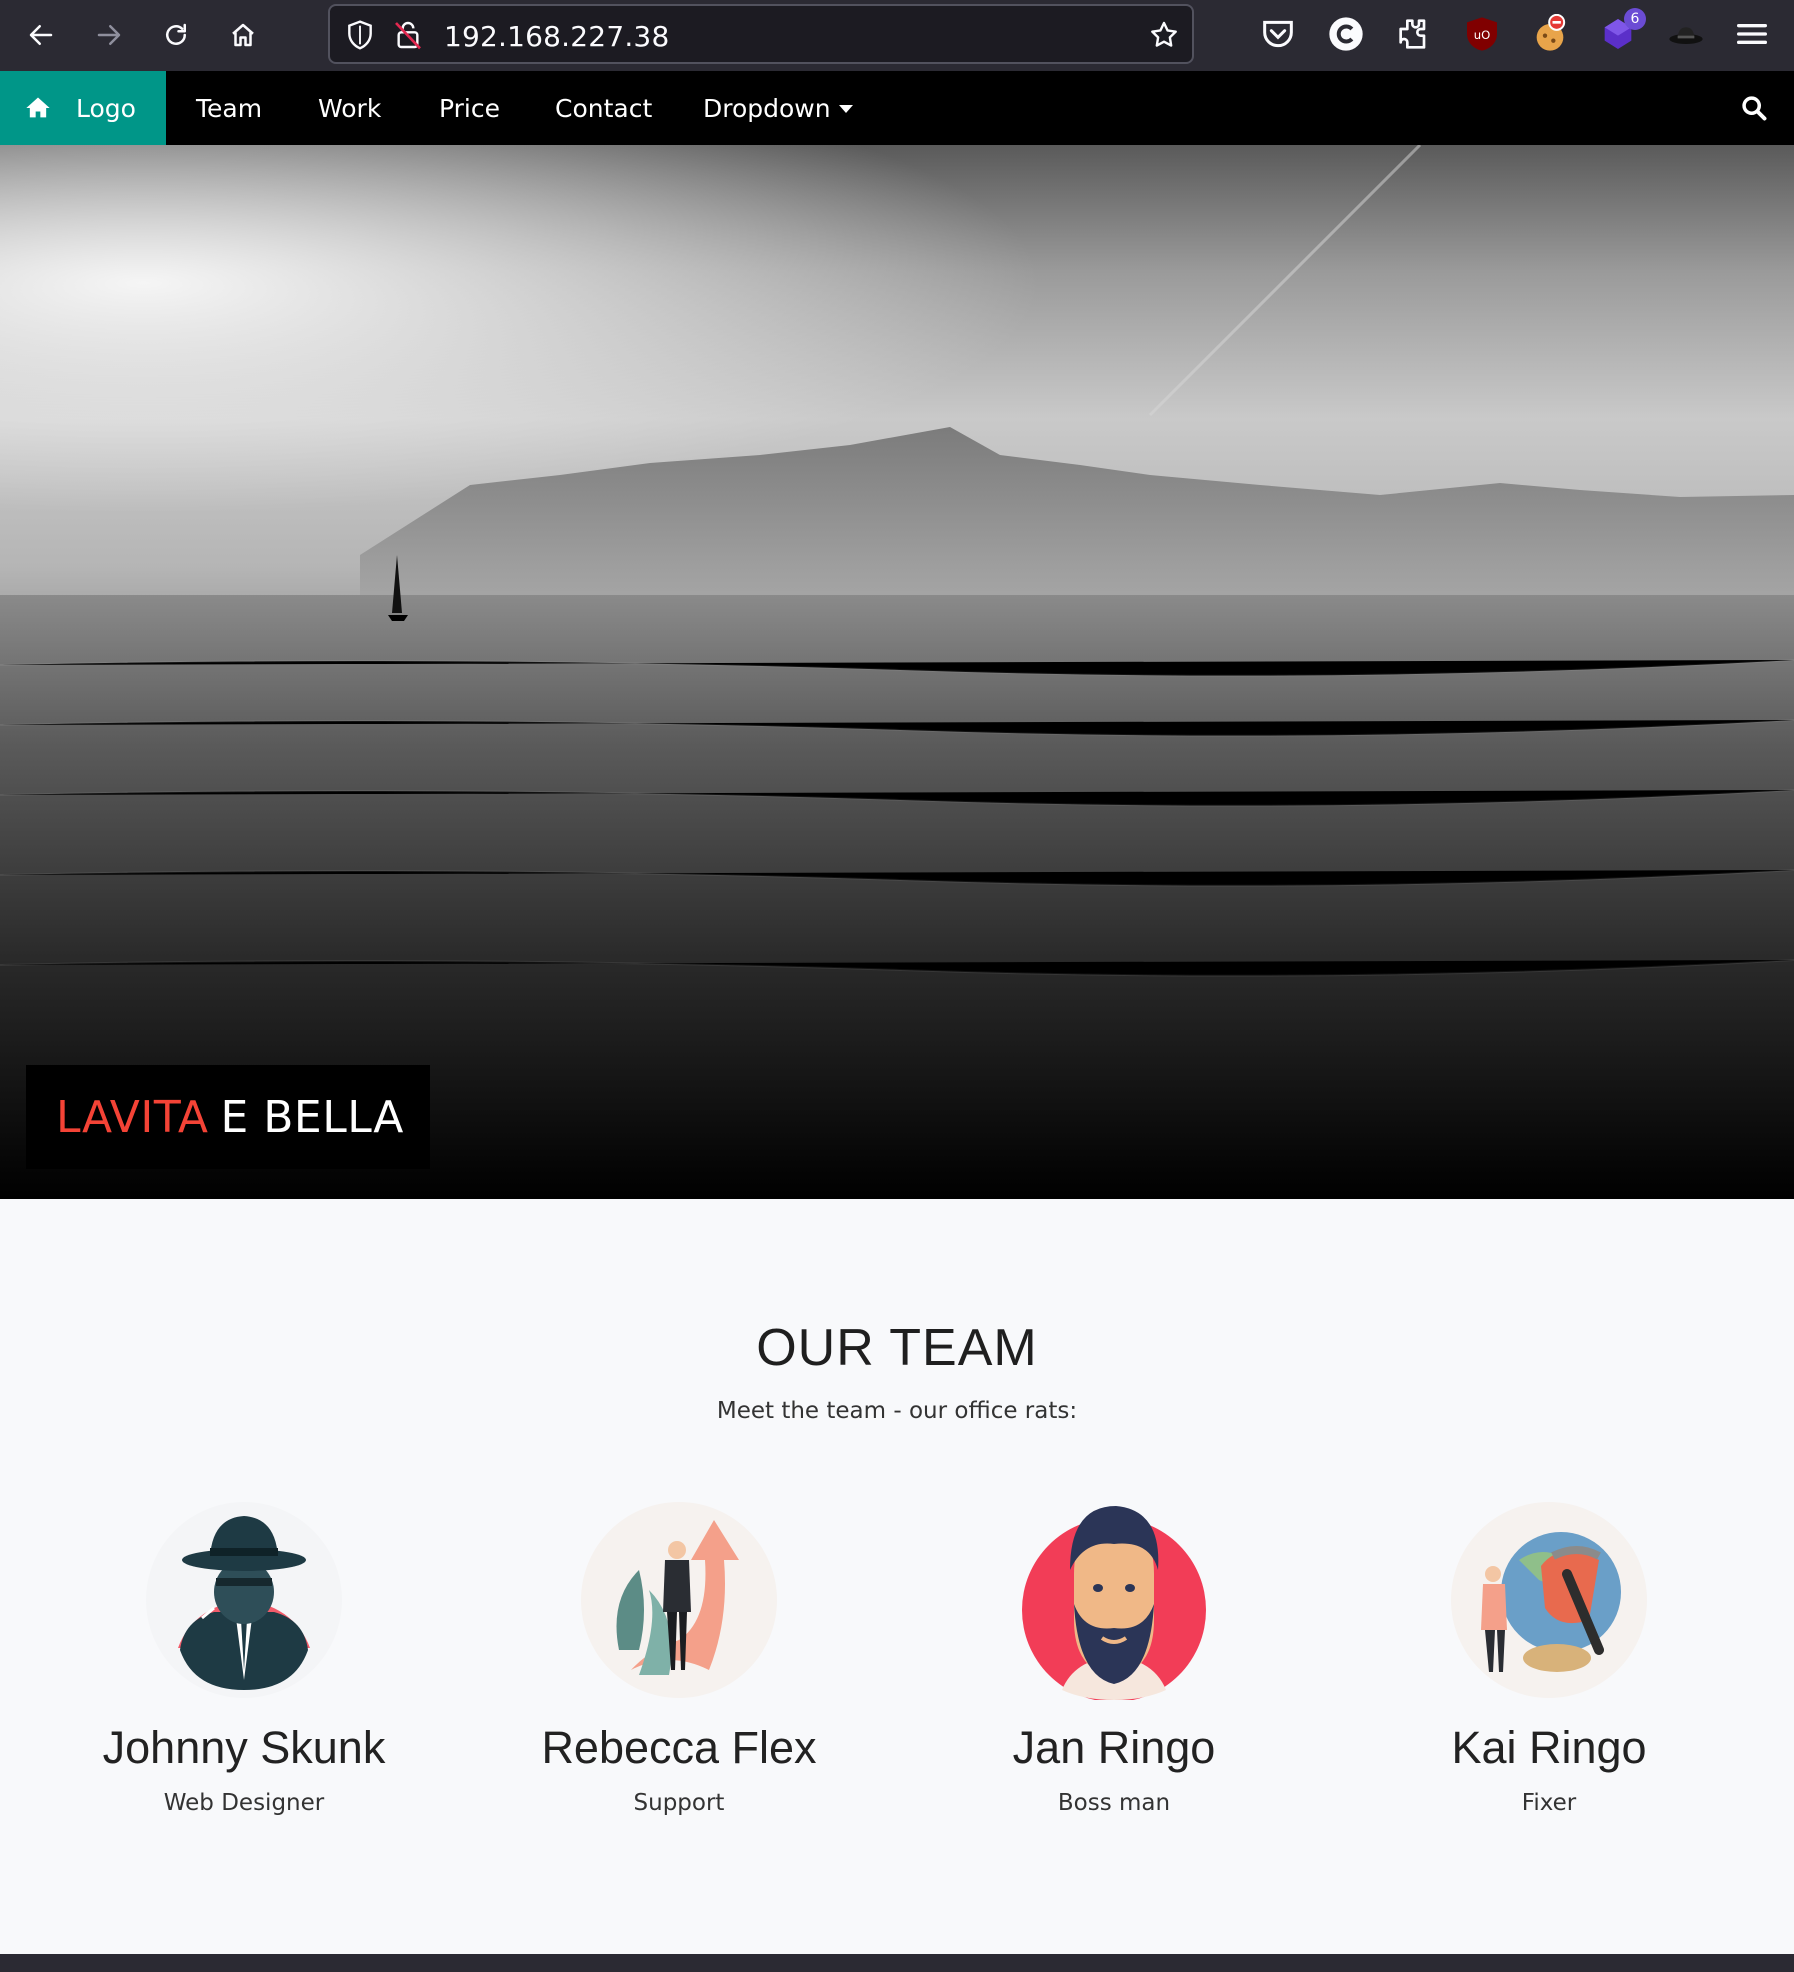  What do you see at coordinates (679, 1600) in the screenshot?
I see `businessman-growth-avatar-icon` at bounding box center [679, 1600].